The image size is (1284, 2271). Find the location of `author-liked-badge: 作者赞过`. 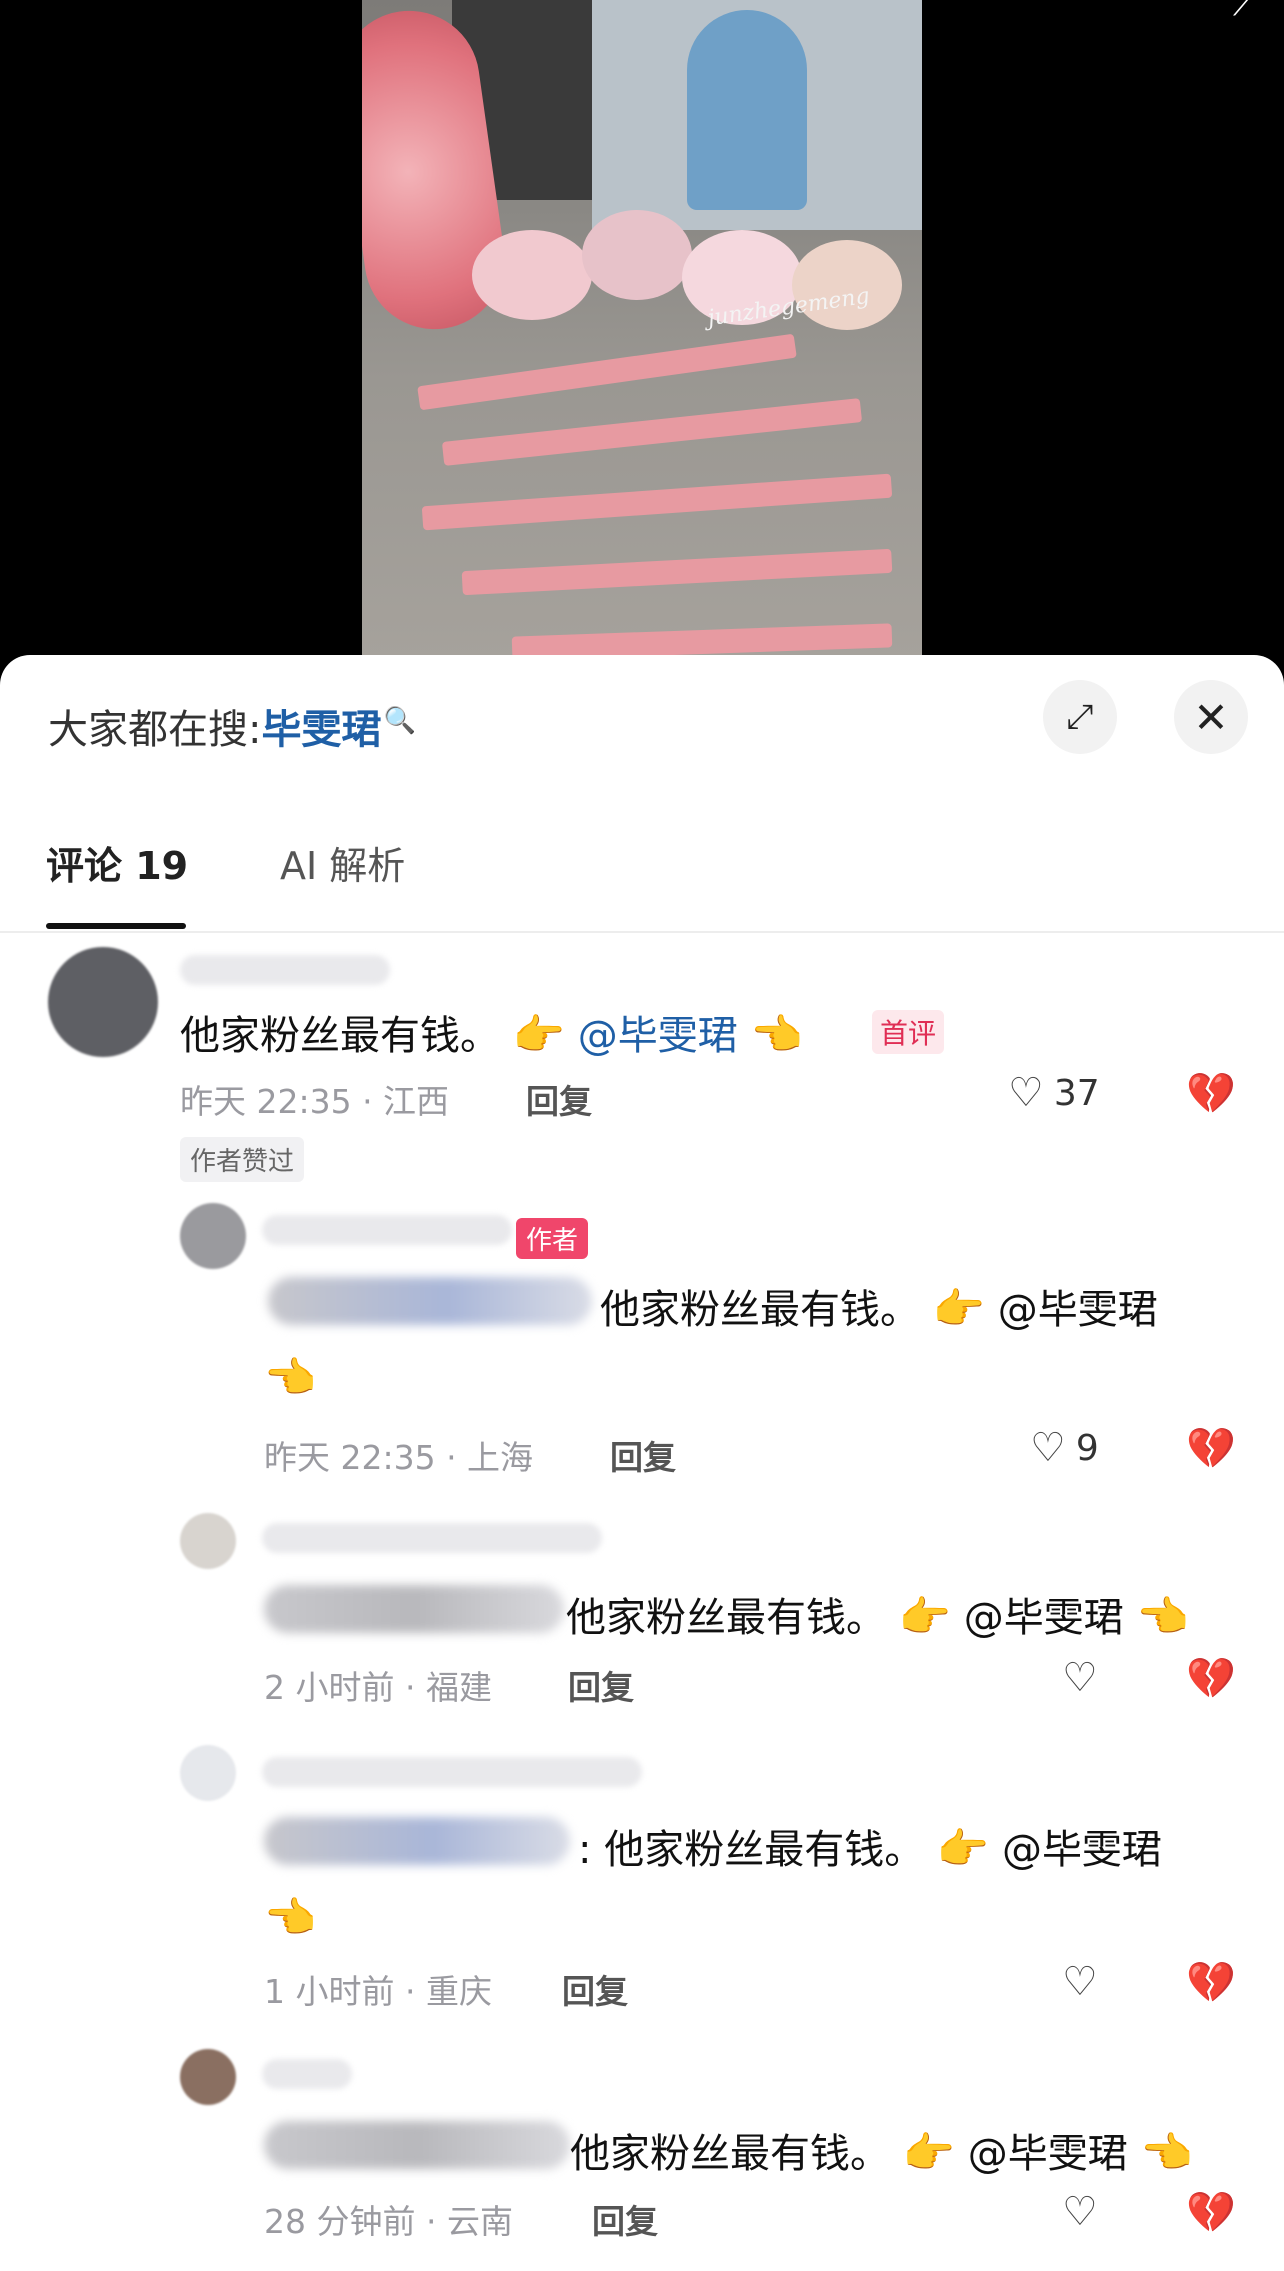

author-liked-badge: 作者赞过 is located at coordinates (242, 1159).